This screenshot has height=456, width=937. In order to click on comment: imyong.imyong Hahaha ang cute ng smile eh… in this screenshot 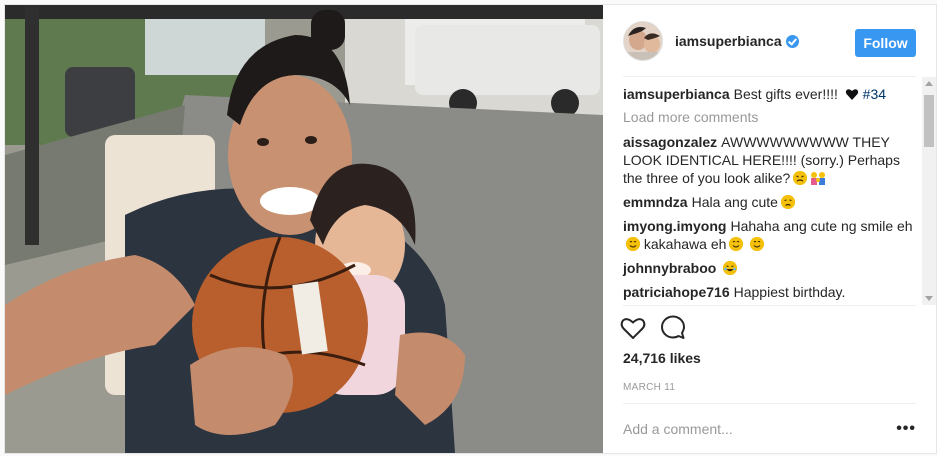, I will do `click(768, 235)`.